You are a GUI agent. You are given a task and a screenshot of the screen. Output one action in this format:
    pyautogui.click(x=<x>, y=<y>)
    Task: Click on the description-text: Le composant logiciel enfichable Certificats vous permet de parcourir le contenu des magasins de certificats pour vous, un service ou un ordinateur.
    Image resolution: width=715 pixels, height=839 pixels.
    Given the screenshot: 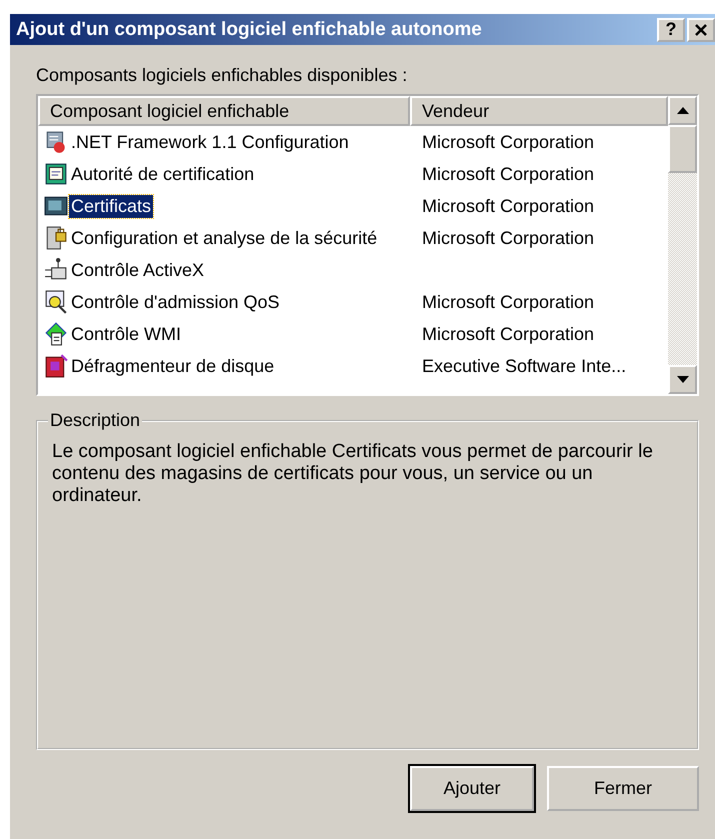 What is the action you would take?
    pyautogui.click(x=353, y=474)
    